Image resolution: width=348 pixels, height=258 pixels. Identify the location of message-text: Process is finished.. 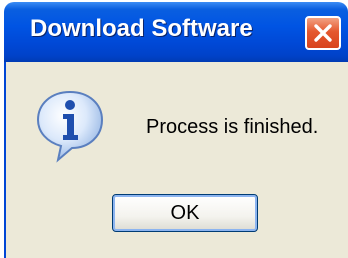
(232, 127).